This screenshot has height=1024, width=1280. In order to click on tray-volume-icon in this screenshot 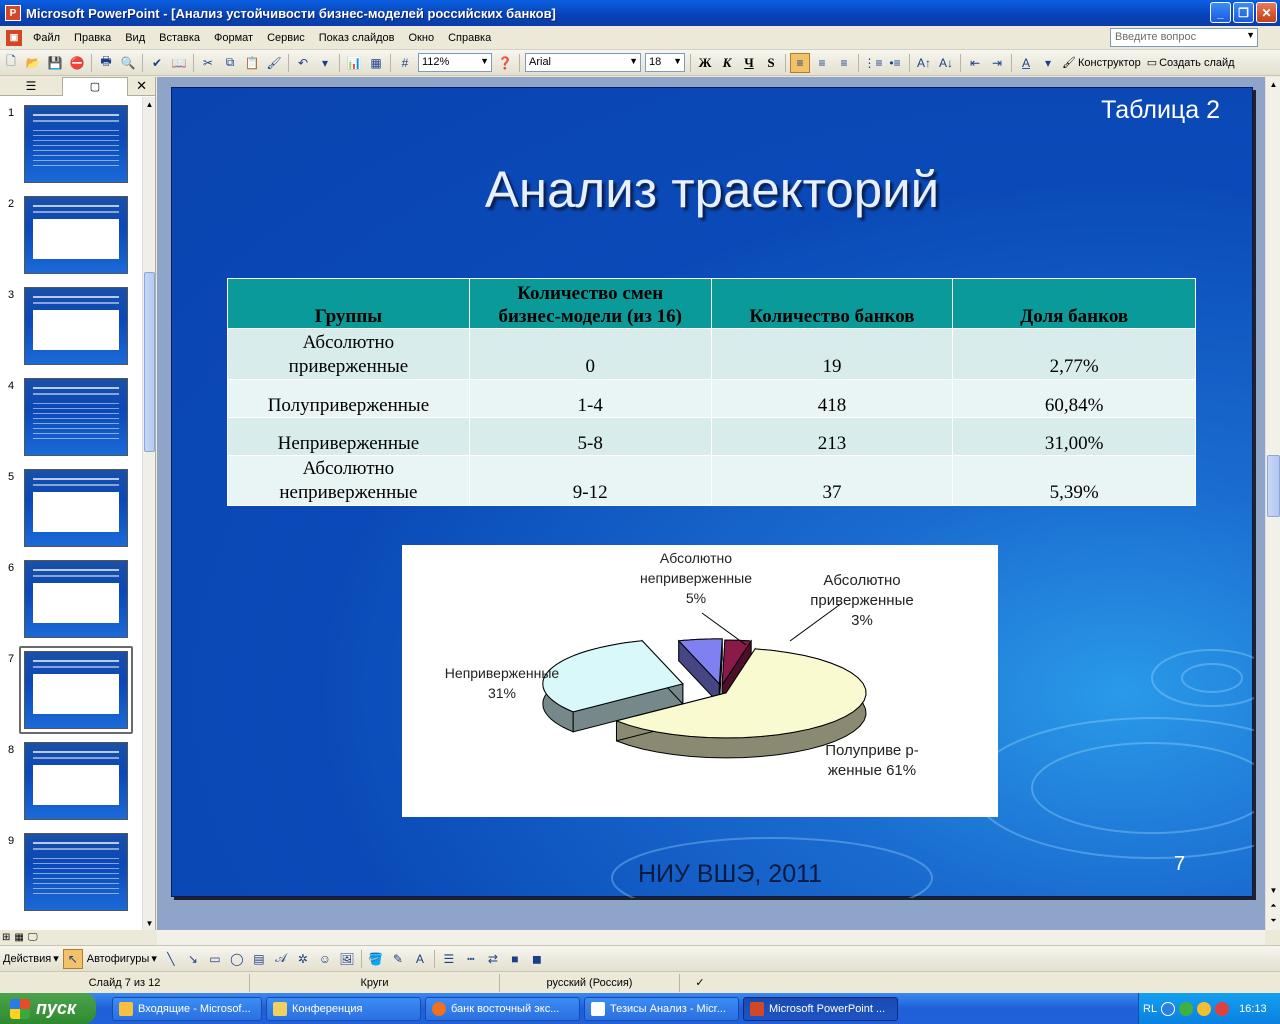, I will do `click(1204, 1008)`.